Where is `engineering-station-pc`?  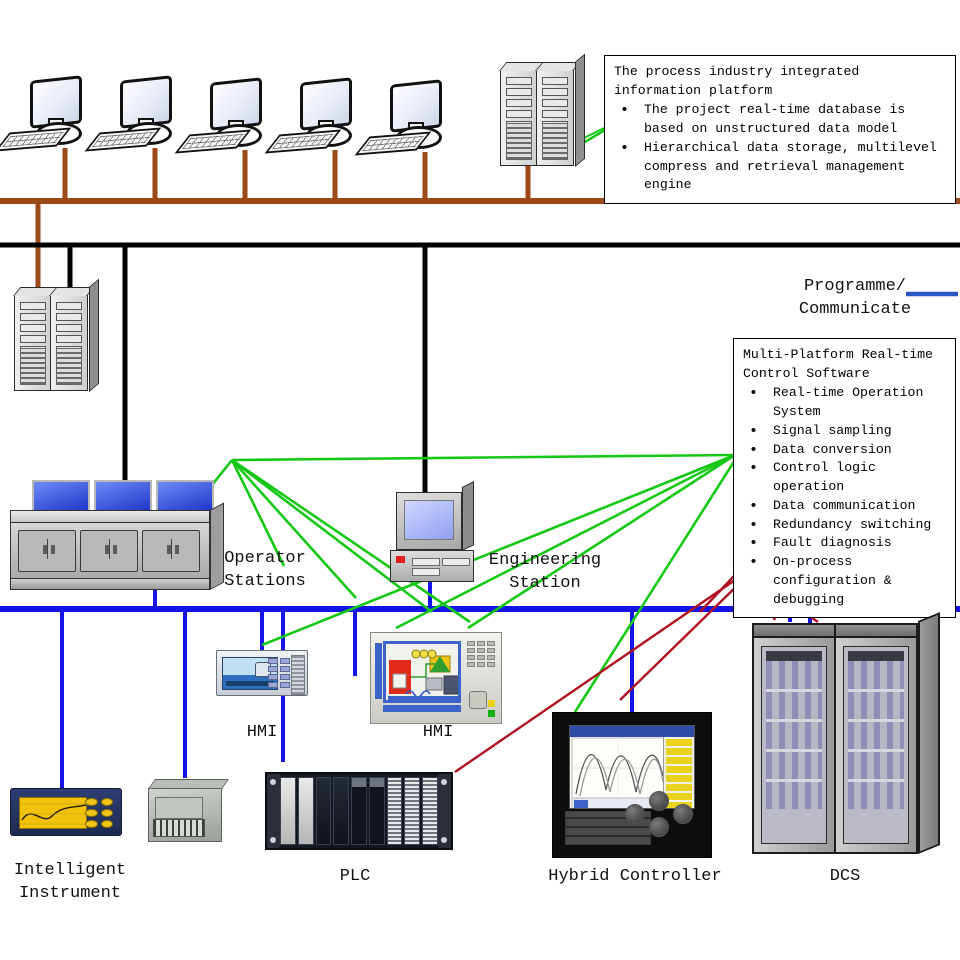
engineering-station-pc is located at coordinates (438, 532).